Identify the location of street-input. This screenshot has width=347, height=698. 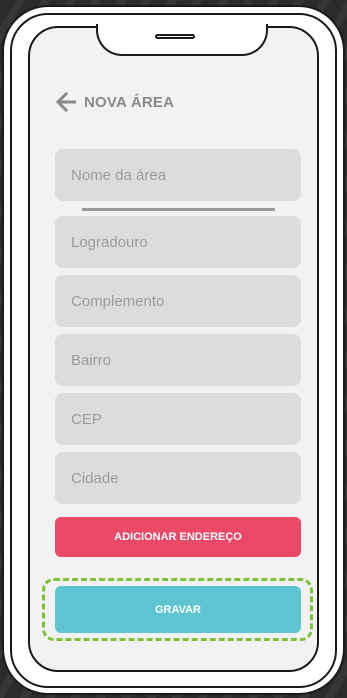
(178, 242).